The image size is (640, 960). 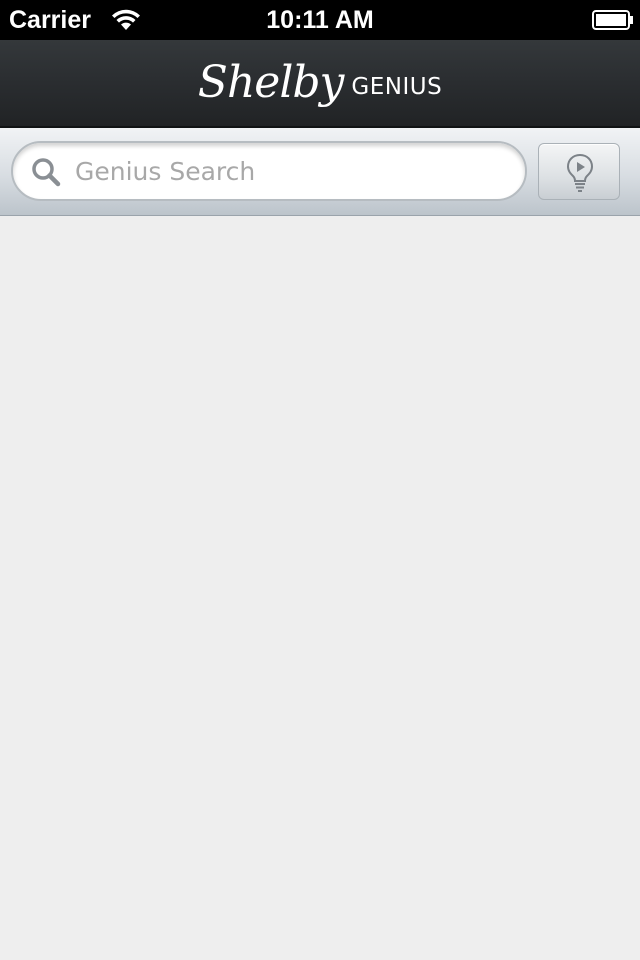 I want to click on battery-icon, so click(x=612, y=20).